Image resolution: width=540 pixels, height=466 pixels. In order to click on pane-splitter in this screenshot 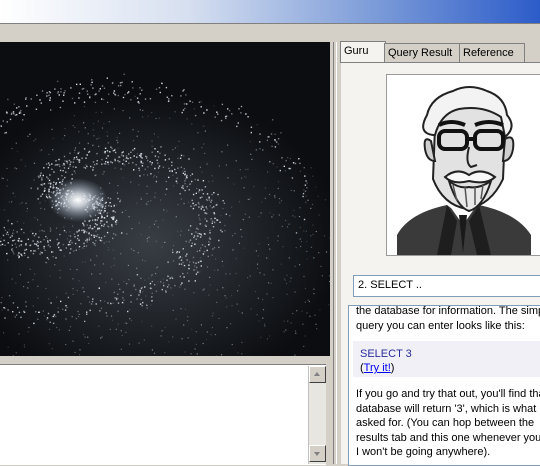, I will do `click(335, 253)`.